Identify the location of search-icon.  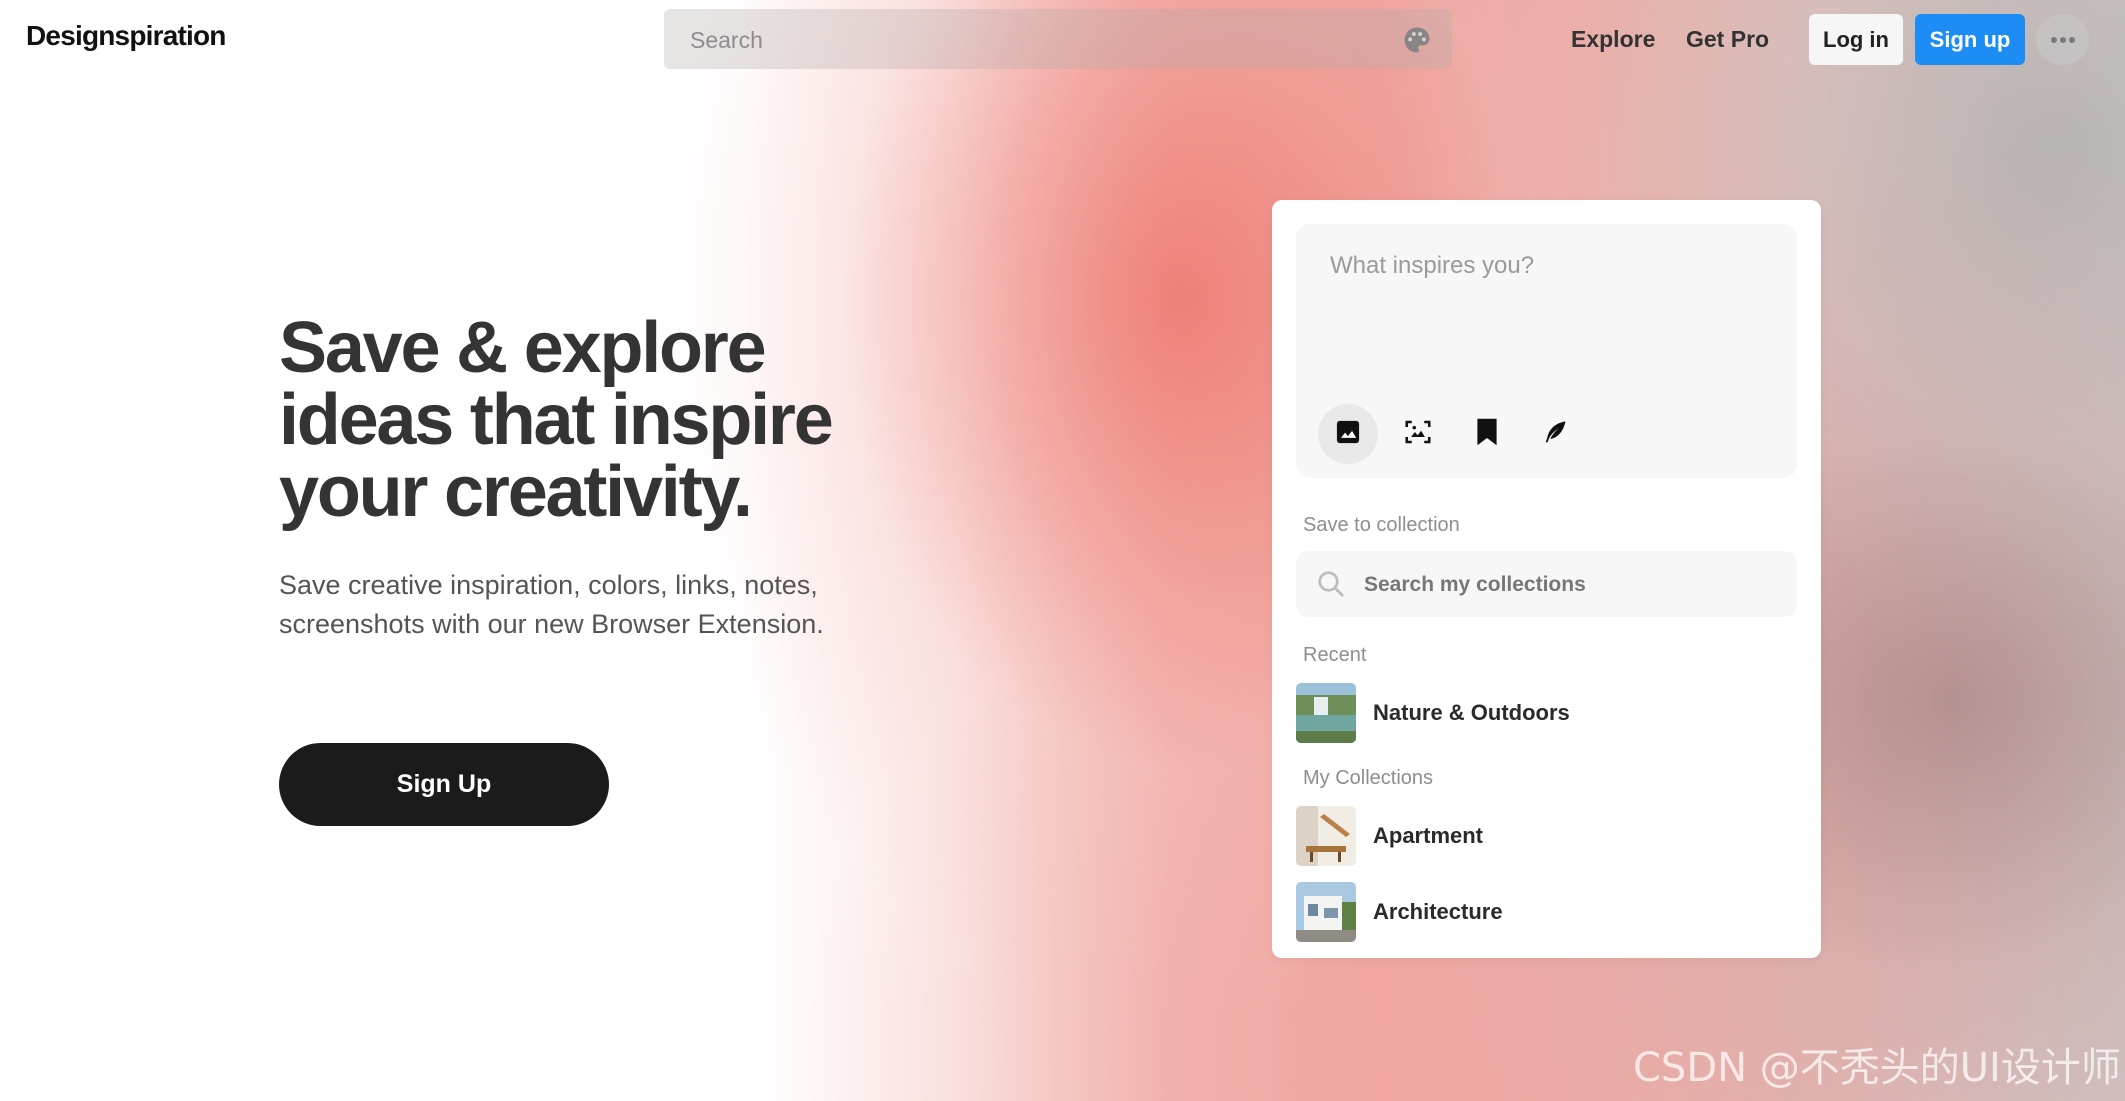
(1331, 584).